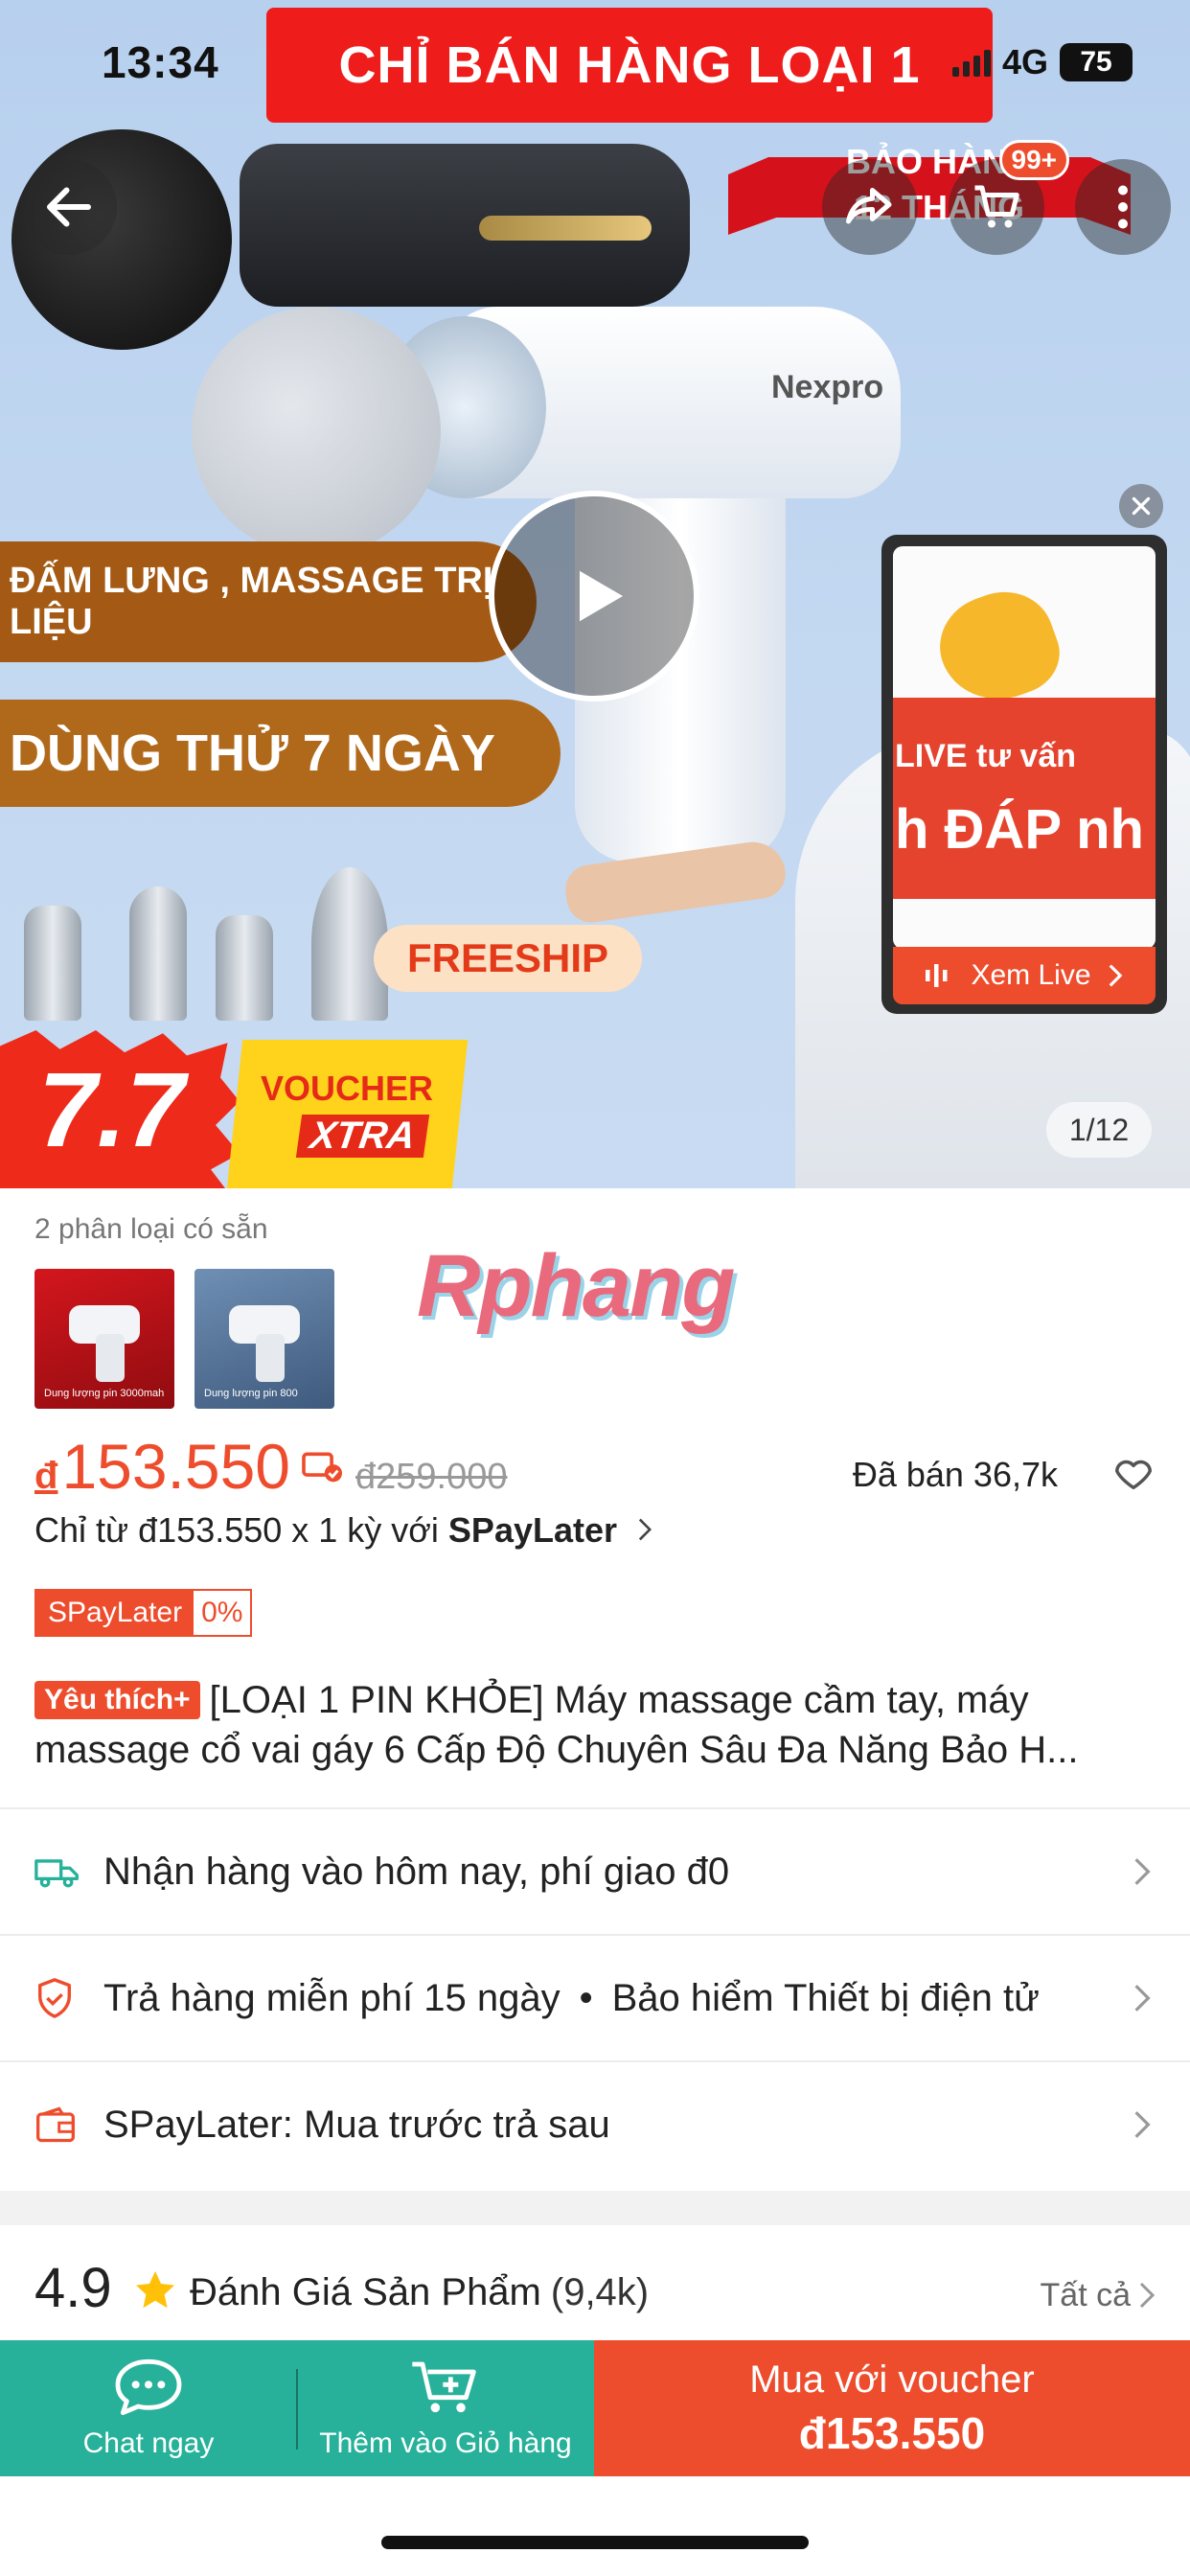 The image size is (1190, 2576). Describe the element at coordinates (251, 1393) in the screenshot. I see `variant-caption: Dung lượng pin 800` at that location.